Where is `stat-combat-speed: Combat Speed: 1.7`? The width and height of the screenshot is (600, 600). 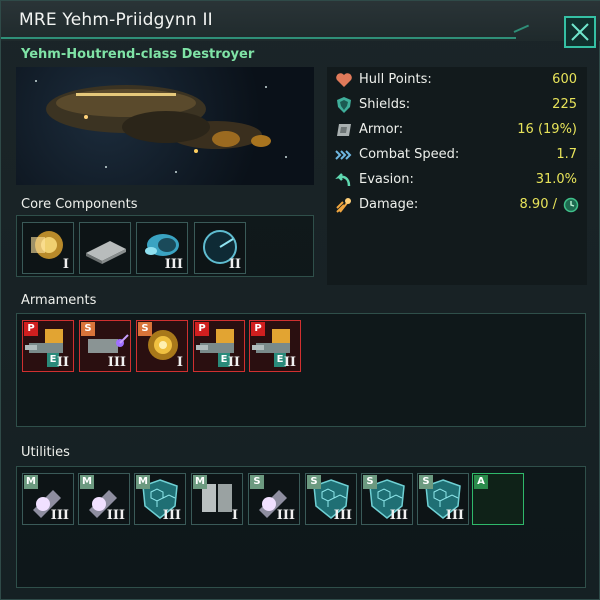 stat-combat-speed: Combat Speed: 1.7 is located at coordinates (457, 155).